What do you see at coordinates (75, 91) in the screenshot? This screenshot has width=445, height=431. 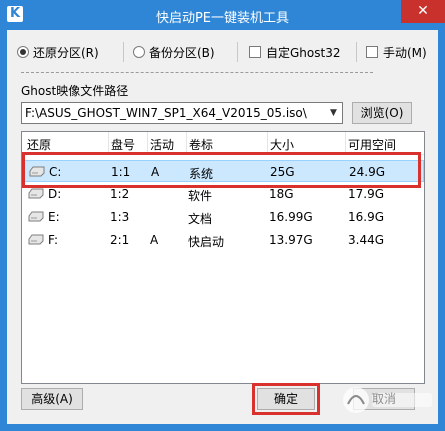 I see `image-path-label: Ghost映像文件路径` at bounding box center [75, 91].